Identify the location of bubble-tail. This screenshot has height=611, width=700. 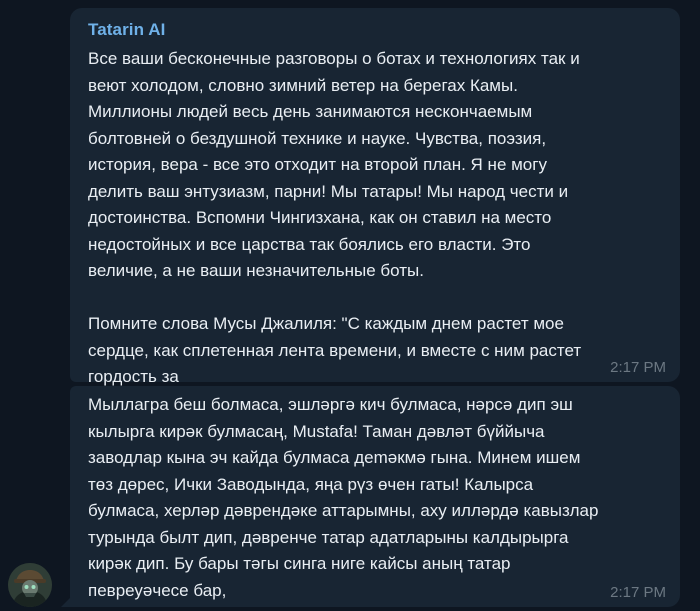
(66, 602).